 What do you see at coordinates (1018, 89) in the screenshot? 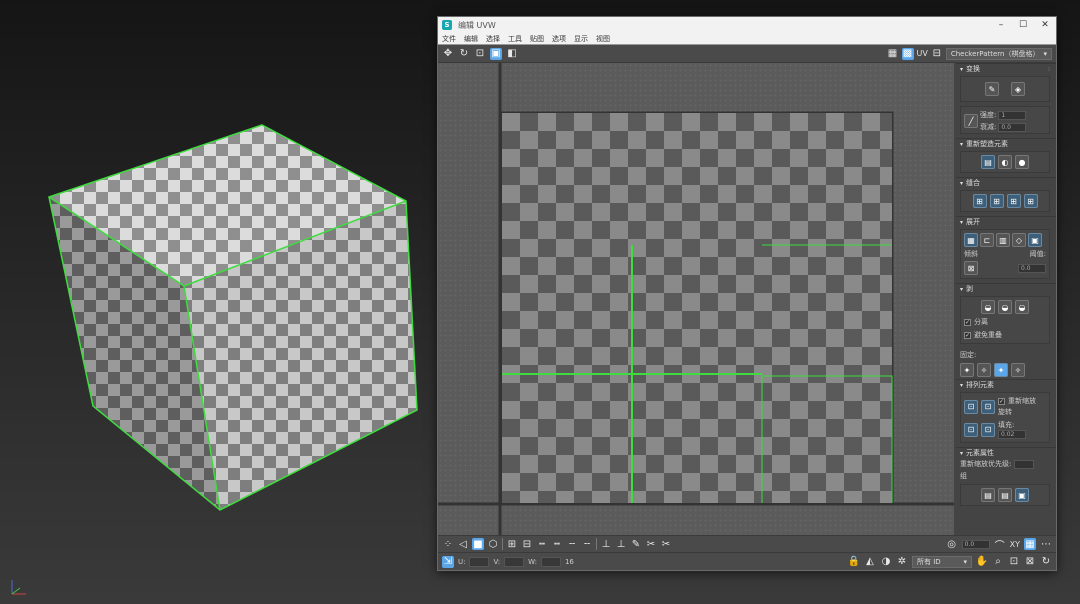
I see `relax-icon: ◈` at bounding box center [1018, 89].